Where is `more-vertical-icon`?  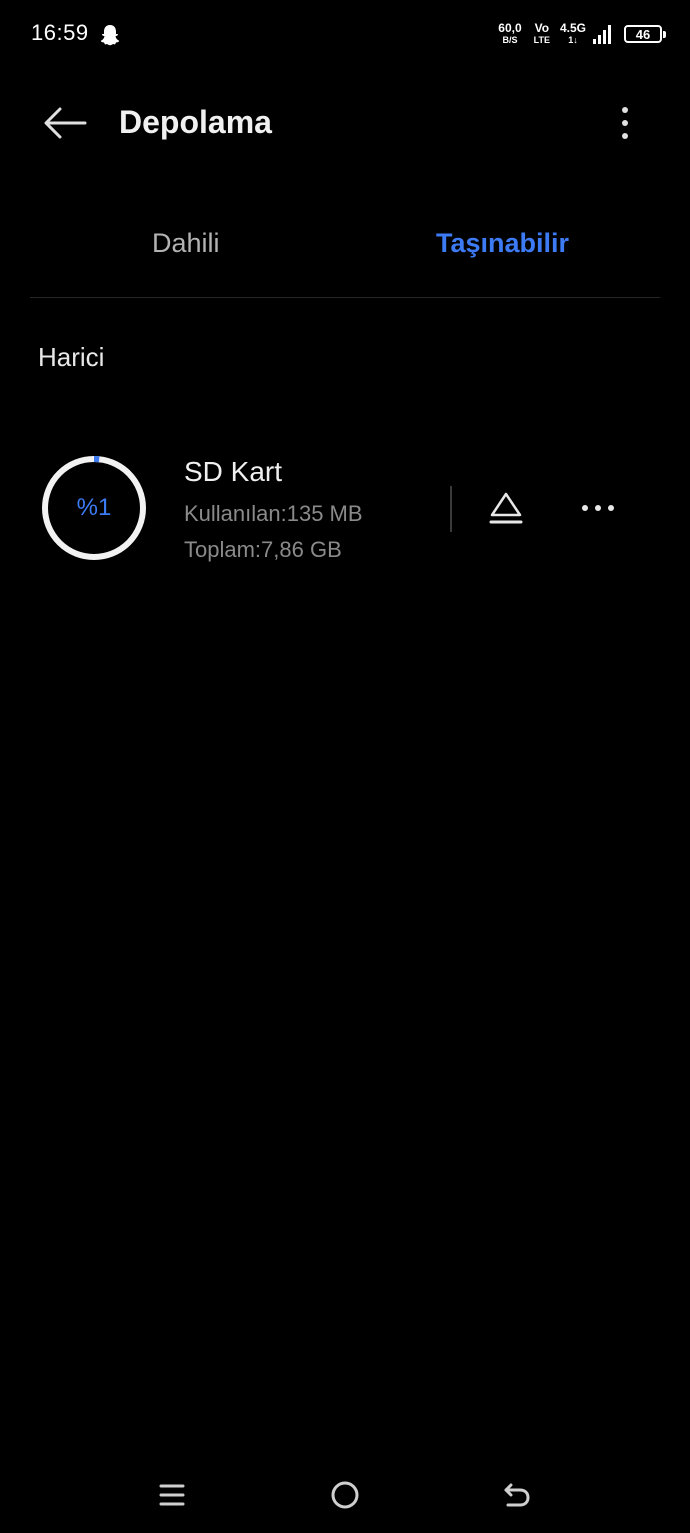
more-vertical-icon is located at coordinates (625, 123).